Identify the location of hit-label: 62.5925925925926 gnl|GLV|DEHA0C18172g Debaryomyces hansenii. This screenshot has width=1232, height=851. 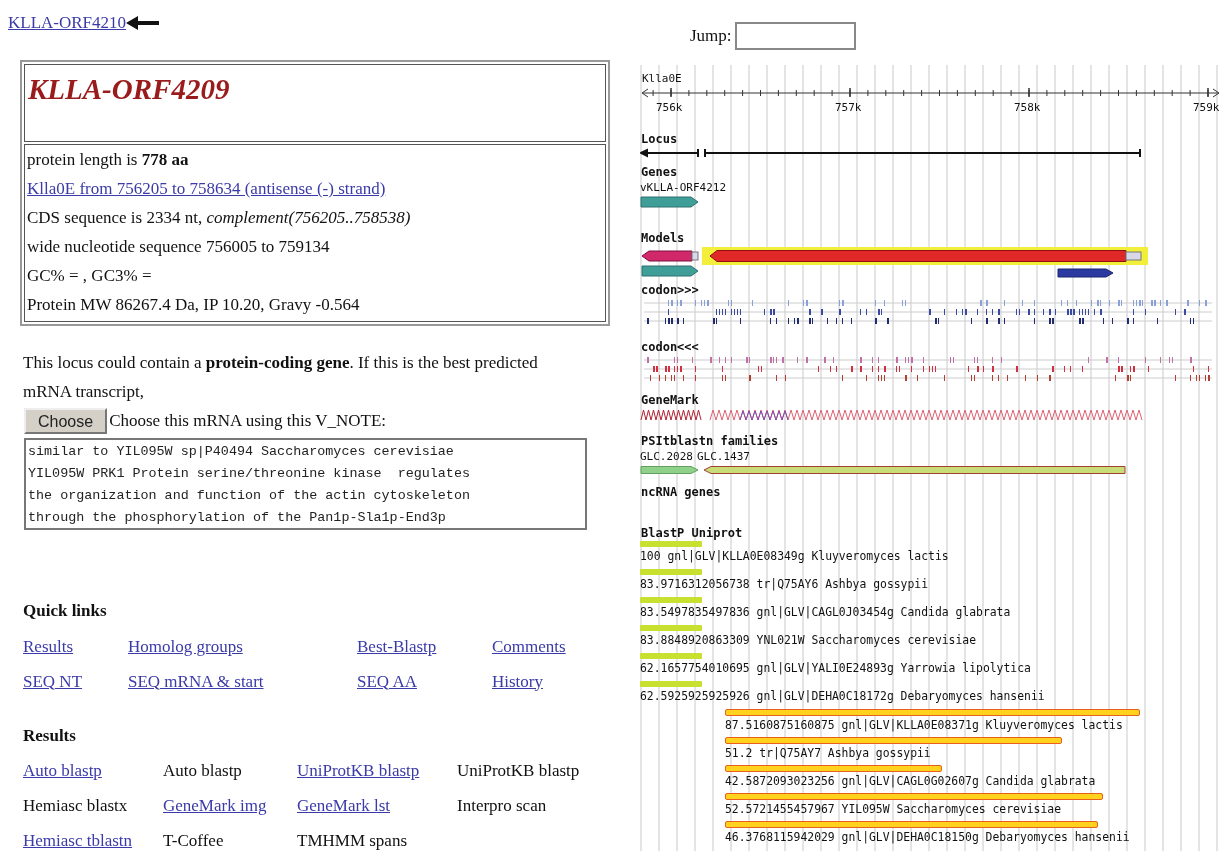
(842, 696).